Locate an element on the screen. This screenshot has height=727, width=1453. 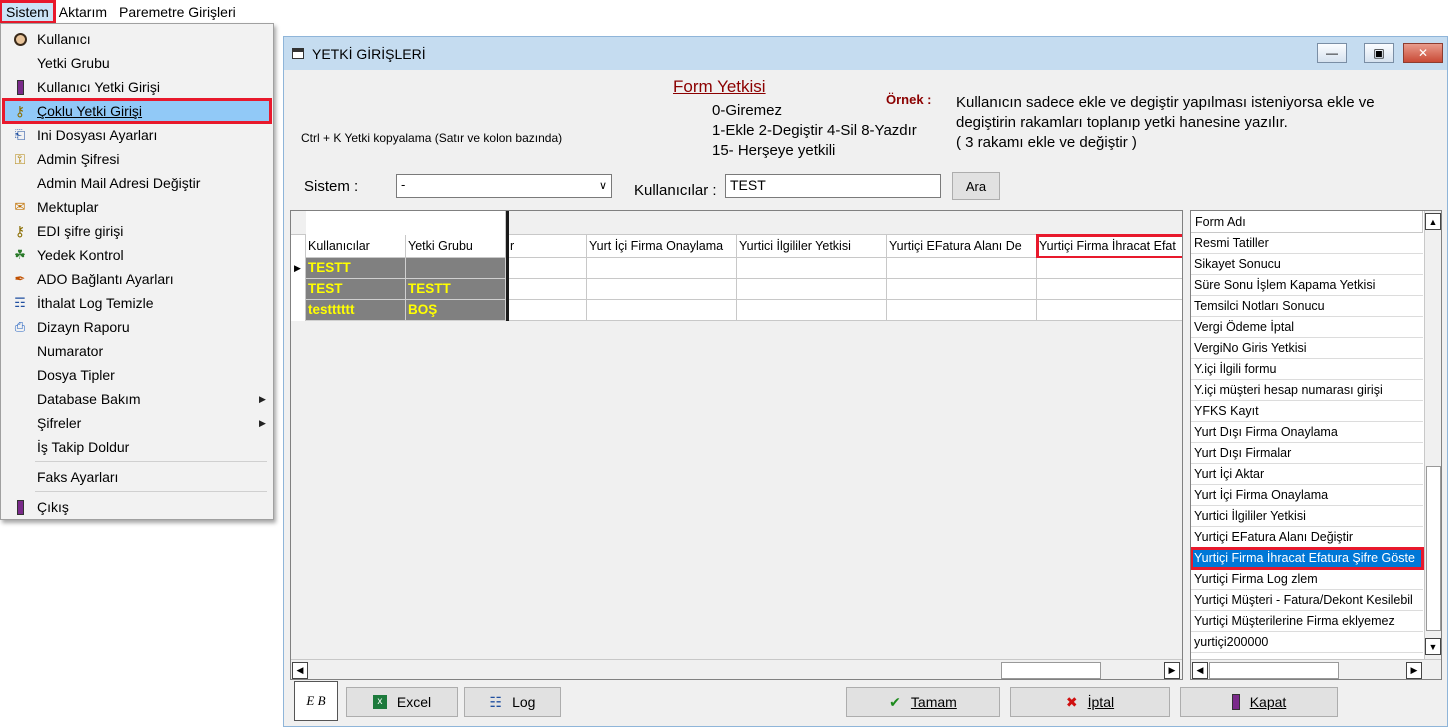
menu-item-coklu-yetki-girisi: ⚷ Çoklu Yetki Girişi is located at coordinates (137, 111).